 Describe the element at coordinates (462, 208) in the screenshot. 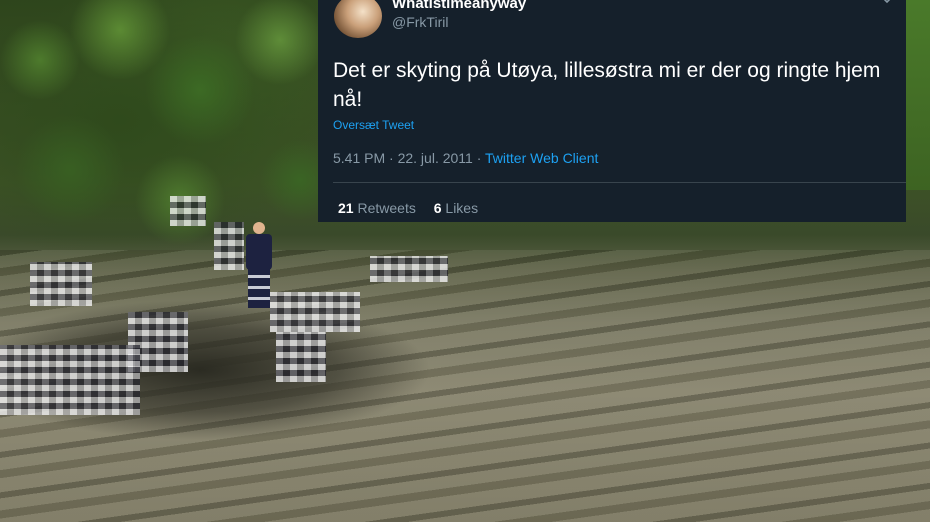

I see `likes-label: Likes` at that location.